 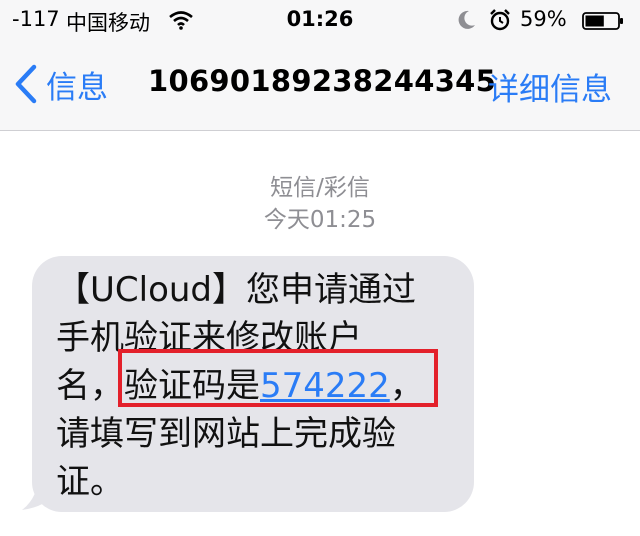 I want to click on message-line: 【UCloud】您申请通过, so click(x=236, y=290).